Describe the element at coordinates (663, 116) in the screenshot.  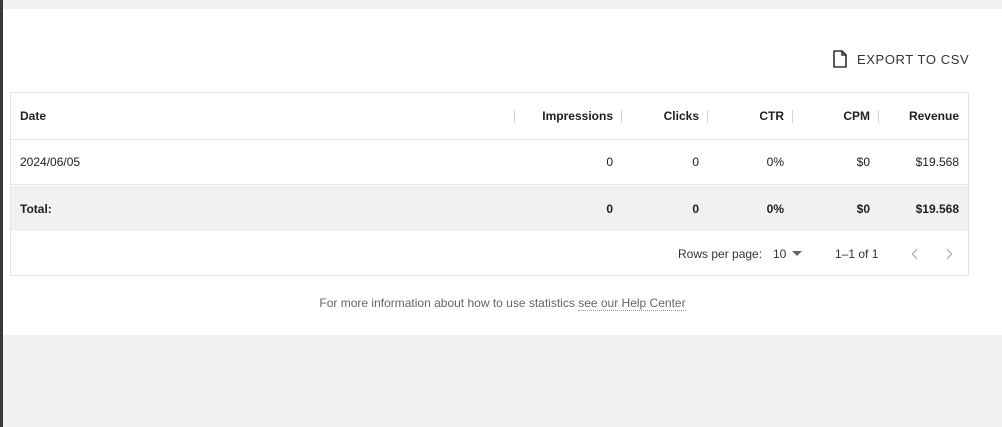
I see `column-header-clicks: Clicks` at that location.